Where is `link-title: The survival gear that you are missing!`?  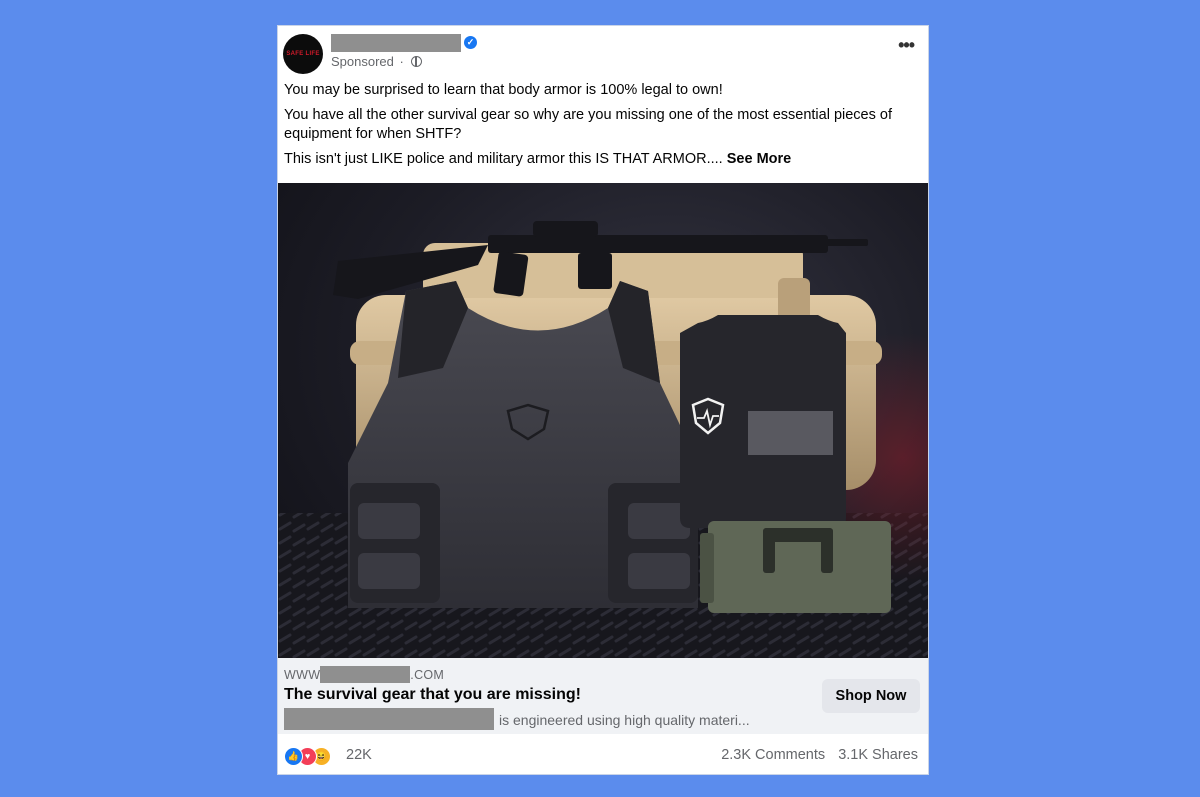
link-title: The survival gear that you are missing! is located at coordinates (432, 695).